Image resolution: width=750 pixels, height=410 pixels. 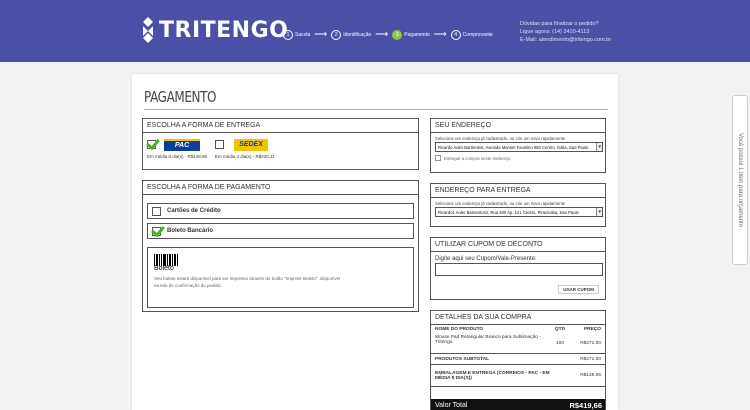 I want to click on item-qty: 100, so click(x=559, y=343).